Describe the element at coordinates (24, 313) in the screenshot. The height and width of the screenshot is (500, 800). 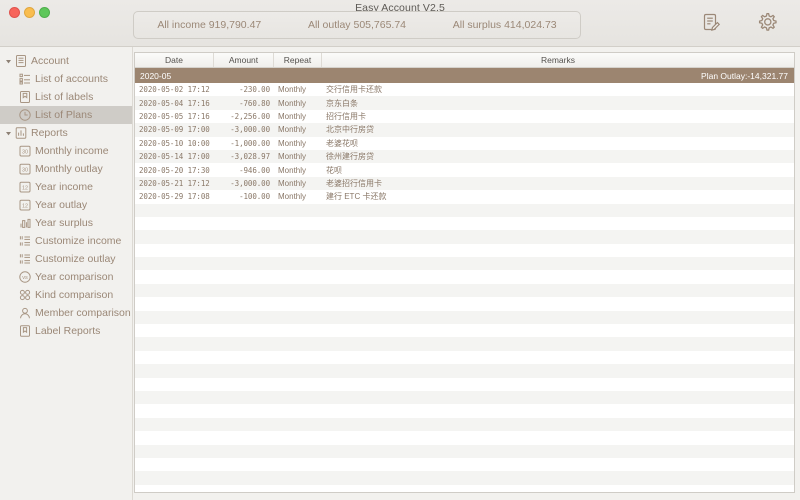
I see `person-icon` at that location.